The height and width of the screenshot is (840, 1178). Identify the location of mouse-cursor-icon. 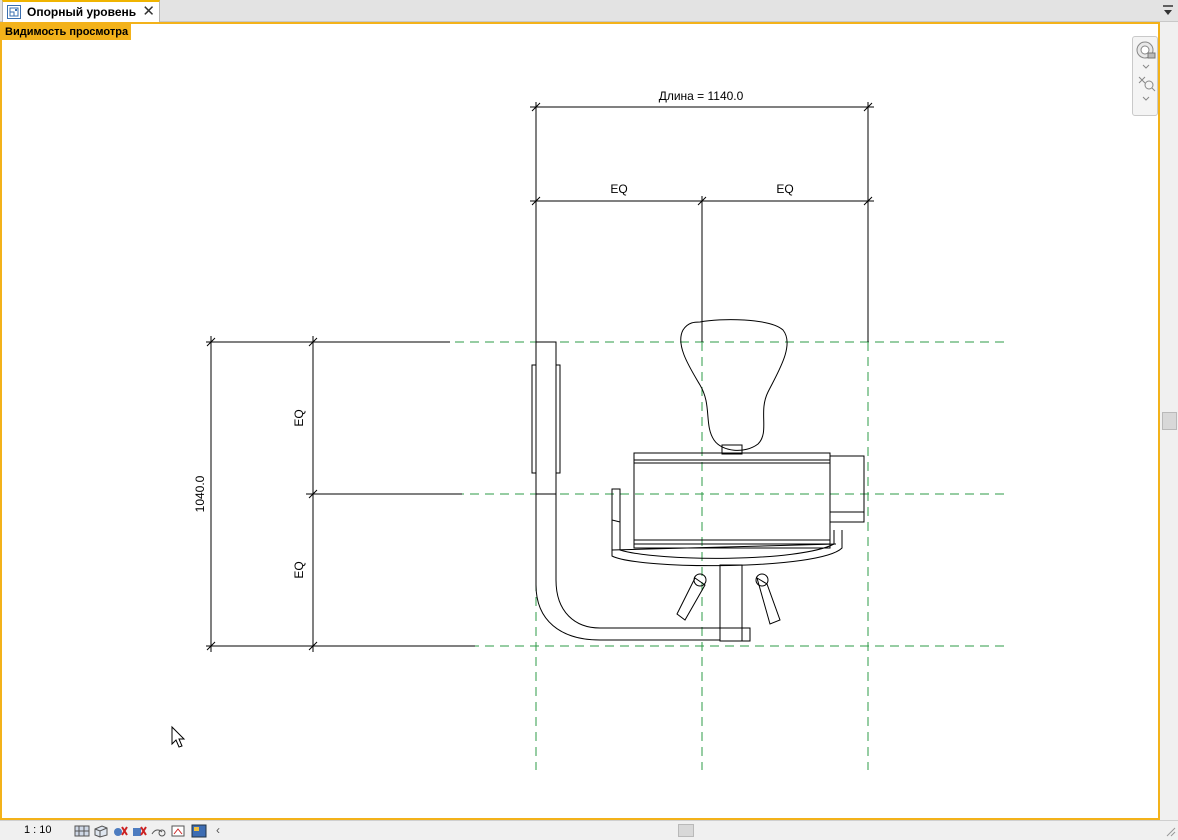
(178, 736).